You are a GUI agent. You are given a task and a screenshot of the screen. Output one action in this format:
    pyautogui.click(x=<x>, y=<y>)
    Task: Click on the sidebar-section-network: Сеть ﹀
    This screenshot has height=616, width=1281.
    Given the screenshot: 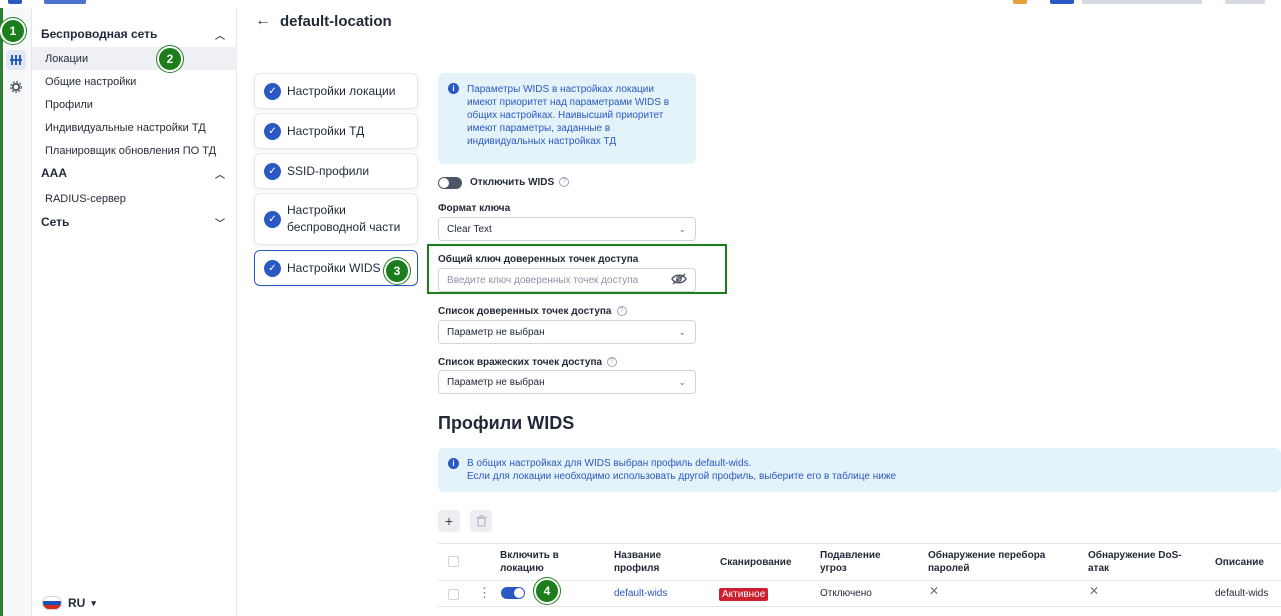 What is the action you would take?
    pyautogui.click(x=134, y=222)
    